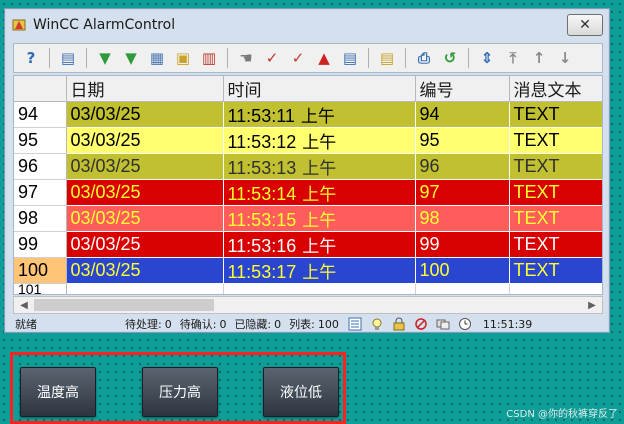 This screenshot has width=624, height=424. What do you see at coordinates (462, 244) in the screenshot?
I see `cell-number: 99` at bounding box center [462, 244].